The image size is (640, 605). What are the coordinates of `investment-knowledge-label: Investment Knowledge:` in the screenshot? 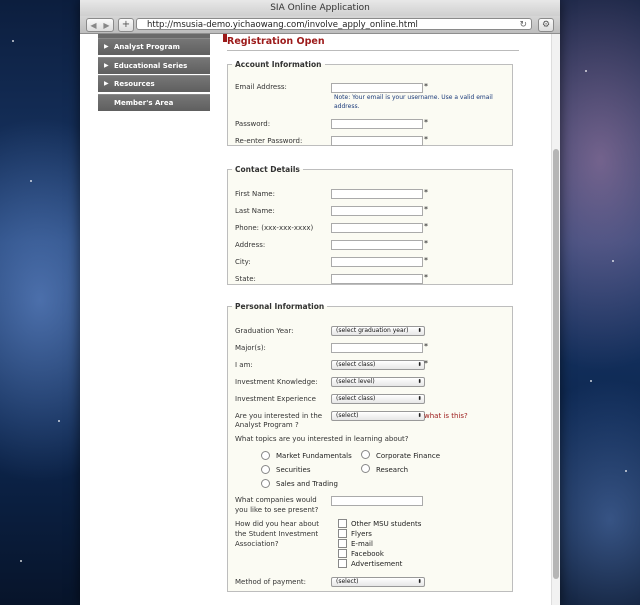 It's located at (276, 382).